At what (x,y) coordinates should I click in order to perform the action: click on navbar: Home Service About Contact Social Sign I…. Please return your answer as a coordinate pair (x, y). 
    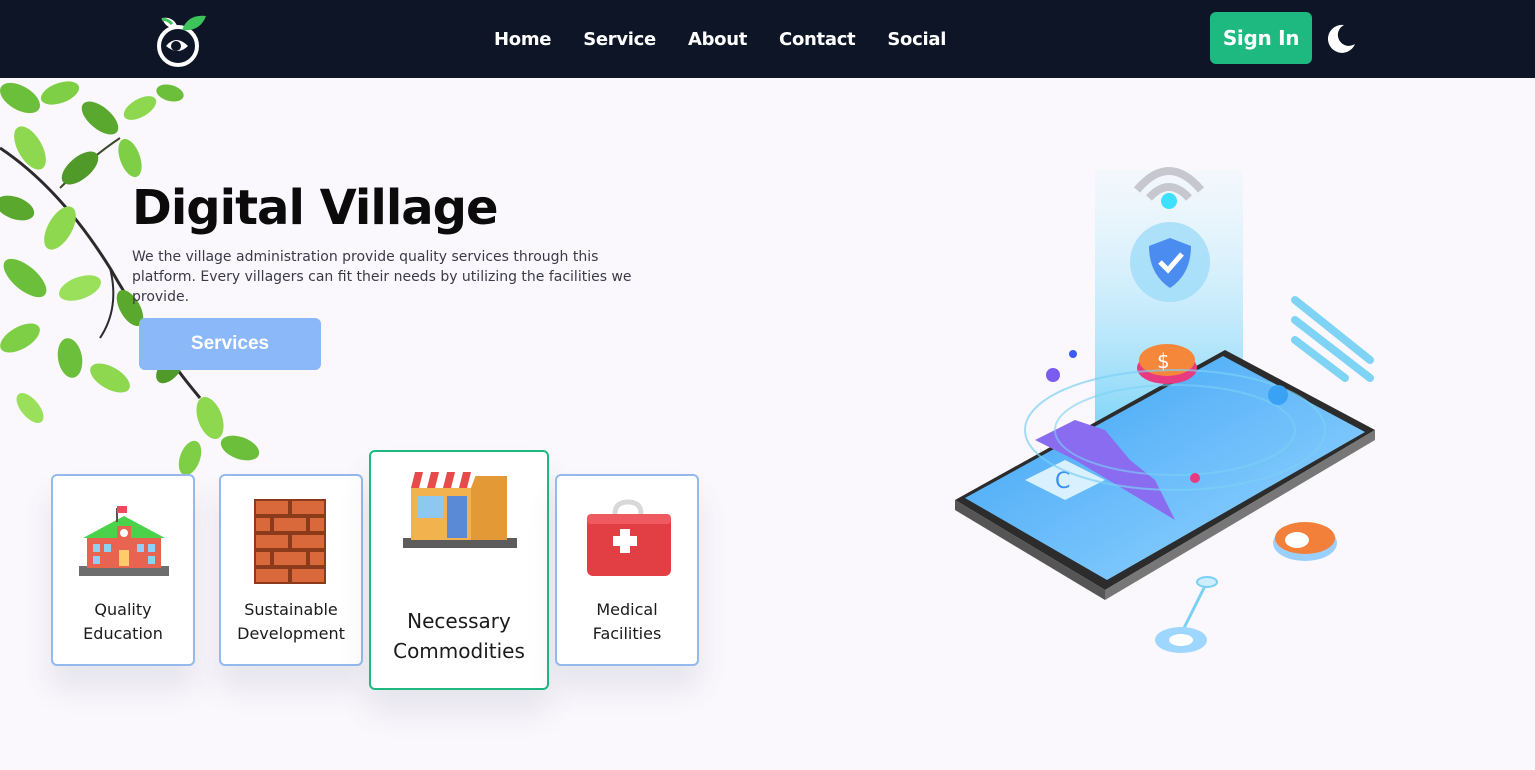
    Looking at the image, I should click on (767, 39).